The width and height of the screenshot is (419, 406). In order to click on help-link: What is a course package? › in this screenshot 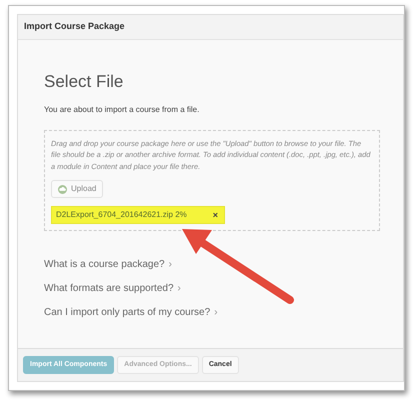, I will do `click(108, 264)`.